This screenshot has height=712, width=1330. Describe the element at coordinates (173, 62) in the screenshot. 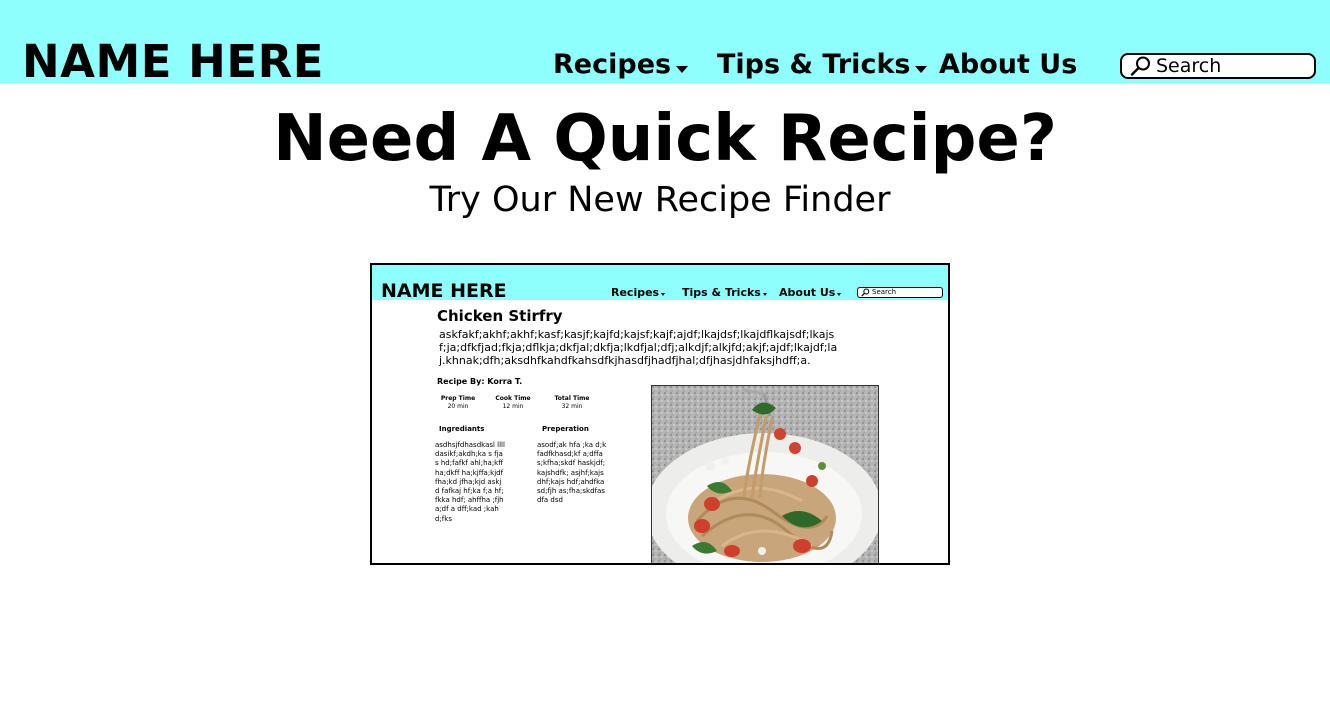

I see `site-logo: NAME HERE` at that location.